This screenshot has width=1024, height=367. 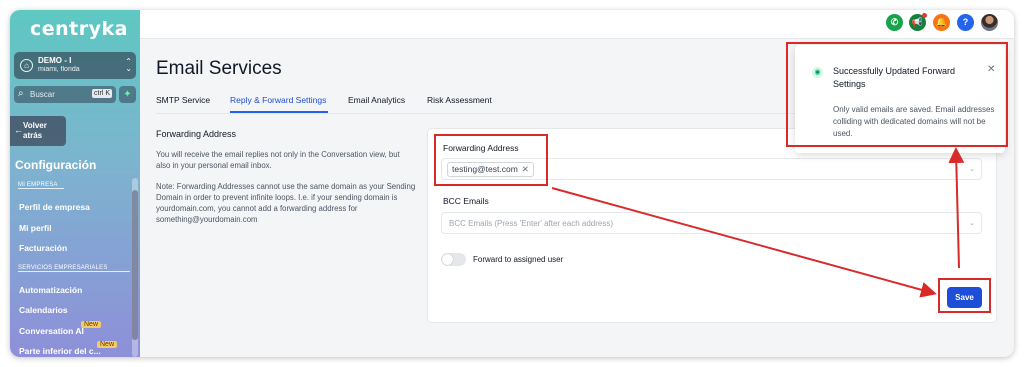 What do you see at coordinates (42, 94) in the screenshot?
I see `search-placeholder: Buscar` at bounding box center [42, 94].